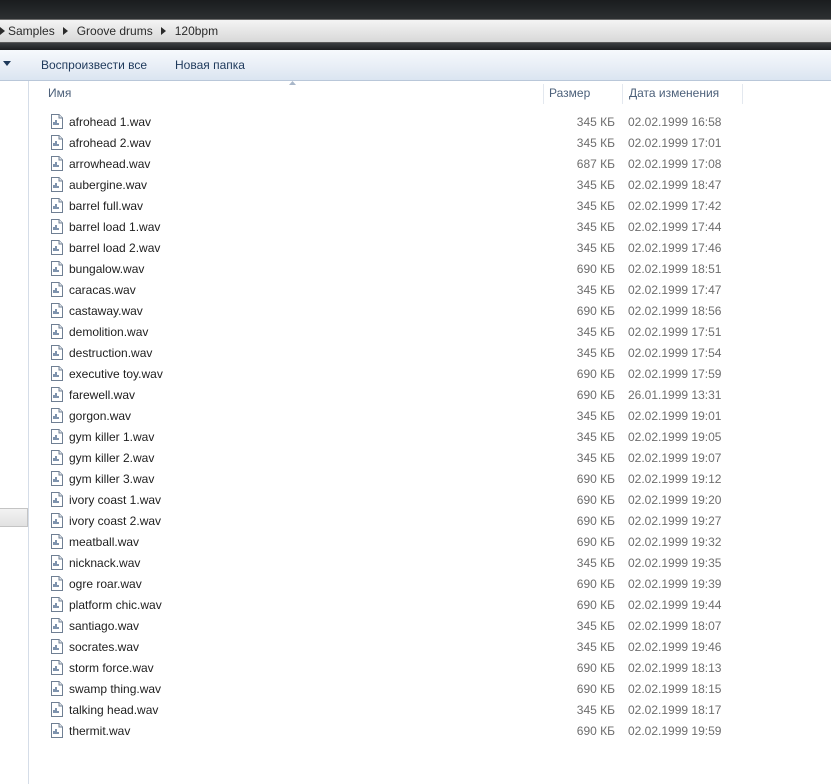  Describe the element at coordinates (430, 248) in the screenshot. I see `file-row: barrel load 2.wav 345 КБ 02.02.1999 17:46` at that location.